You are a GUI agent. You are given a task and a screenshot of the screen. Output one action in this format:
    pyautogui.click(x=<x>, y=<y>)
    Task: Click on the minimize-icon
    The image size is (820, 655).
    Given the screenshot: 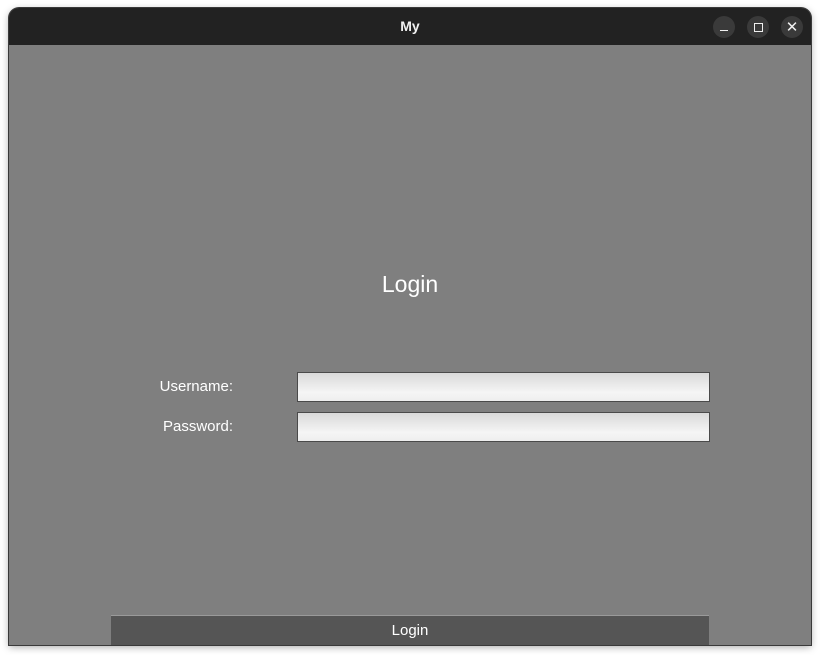 What is the action you would take?
    pyautogui.click(x=724, y=30)
    